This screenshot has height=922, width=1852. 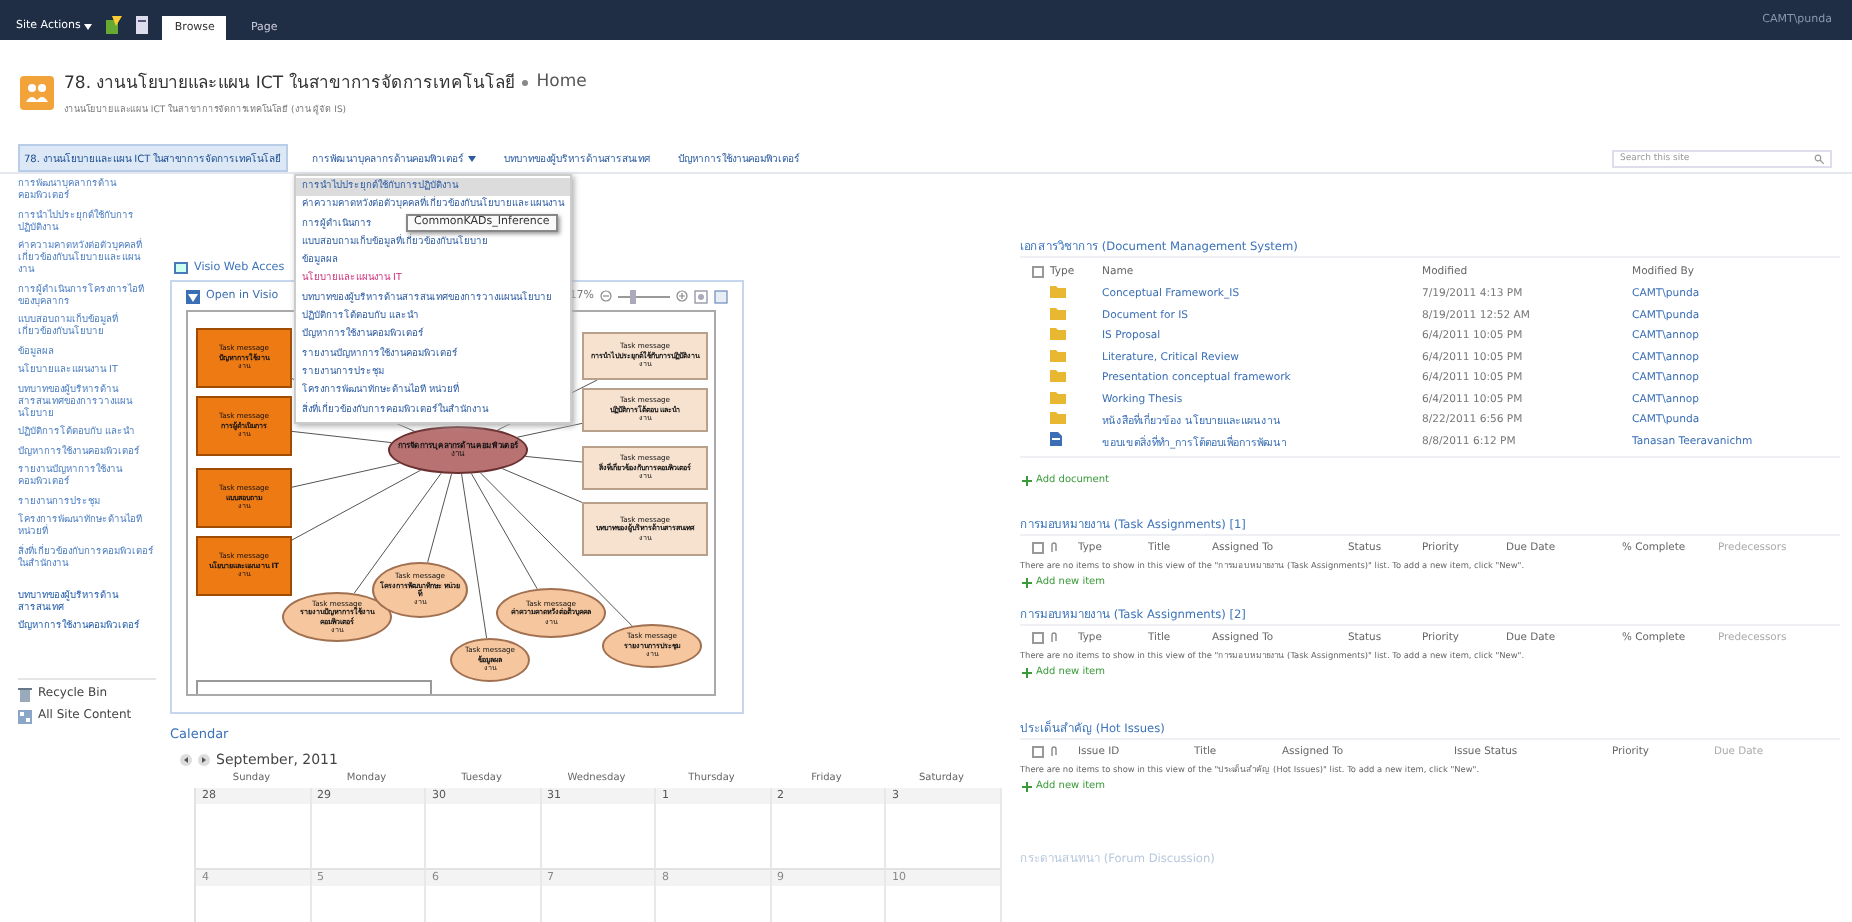 What do you see at coordinates (1819, 158) in the screenshot?
I see `search-icon` at bounding box center [1819, 158].